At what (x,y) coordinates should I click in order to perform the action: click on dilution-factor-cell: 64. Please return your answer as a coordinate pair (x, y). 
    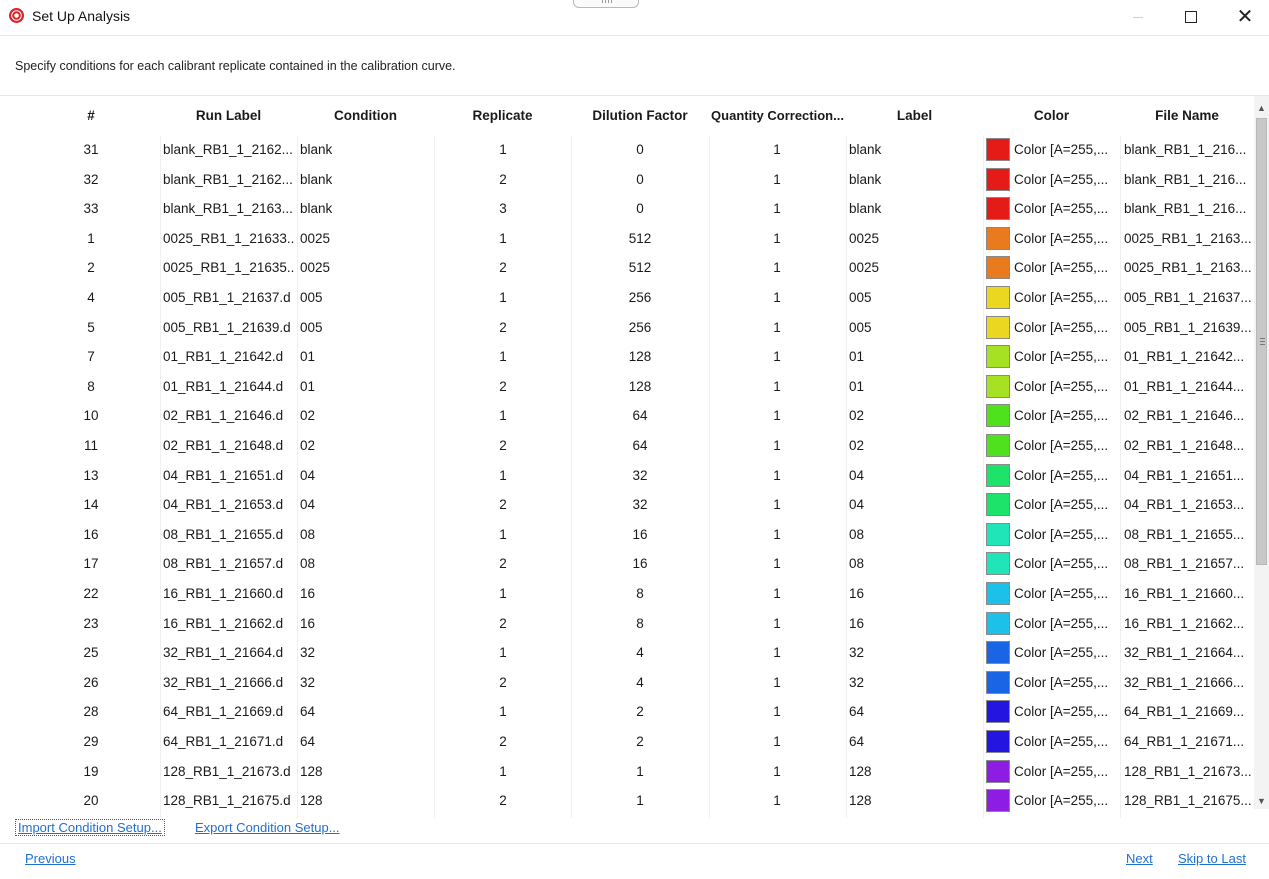
    Looking at the image, I should click on (640, 446).